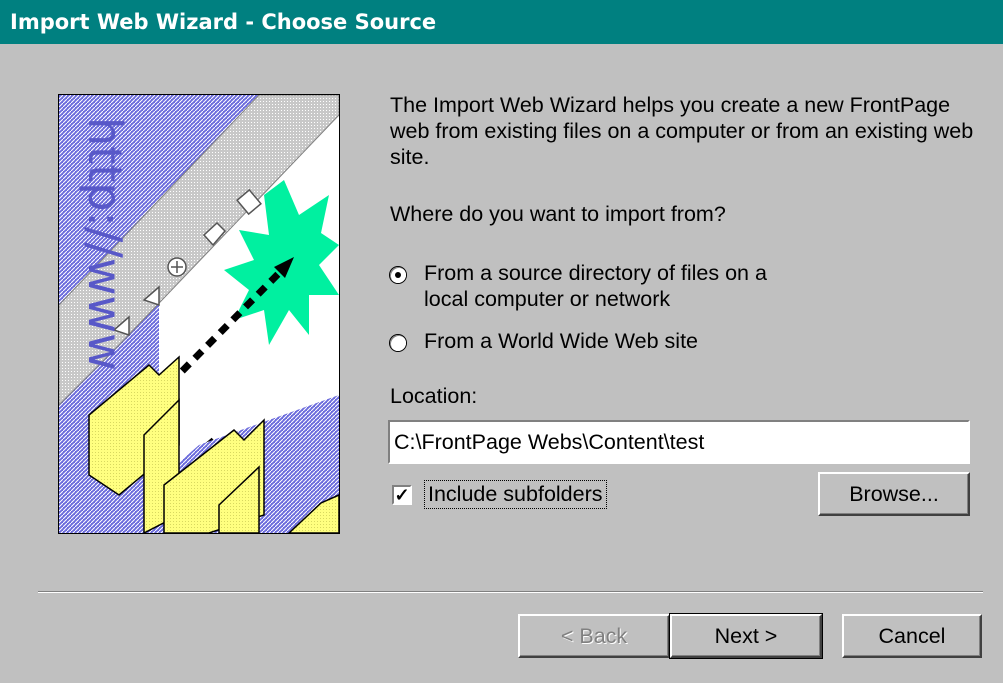 The image size is (1003, 683). Describe the element at coordinates (515, 494) in the screenshot. I see `include-subfolders-label: Include subfolders` at that location.